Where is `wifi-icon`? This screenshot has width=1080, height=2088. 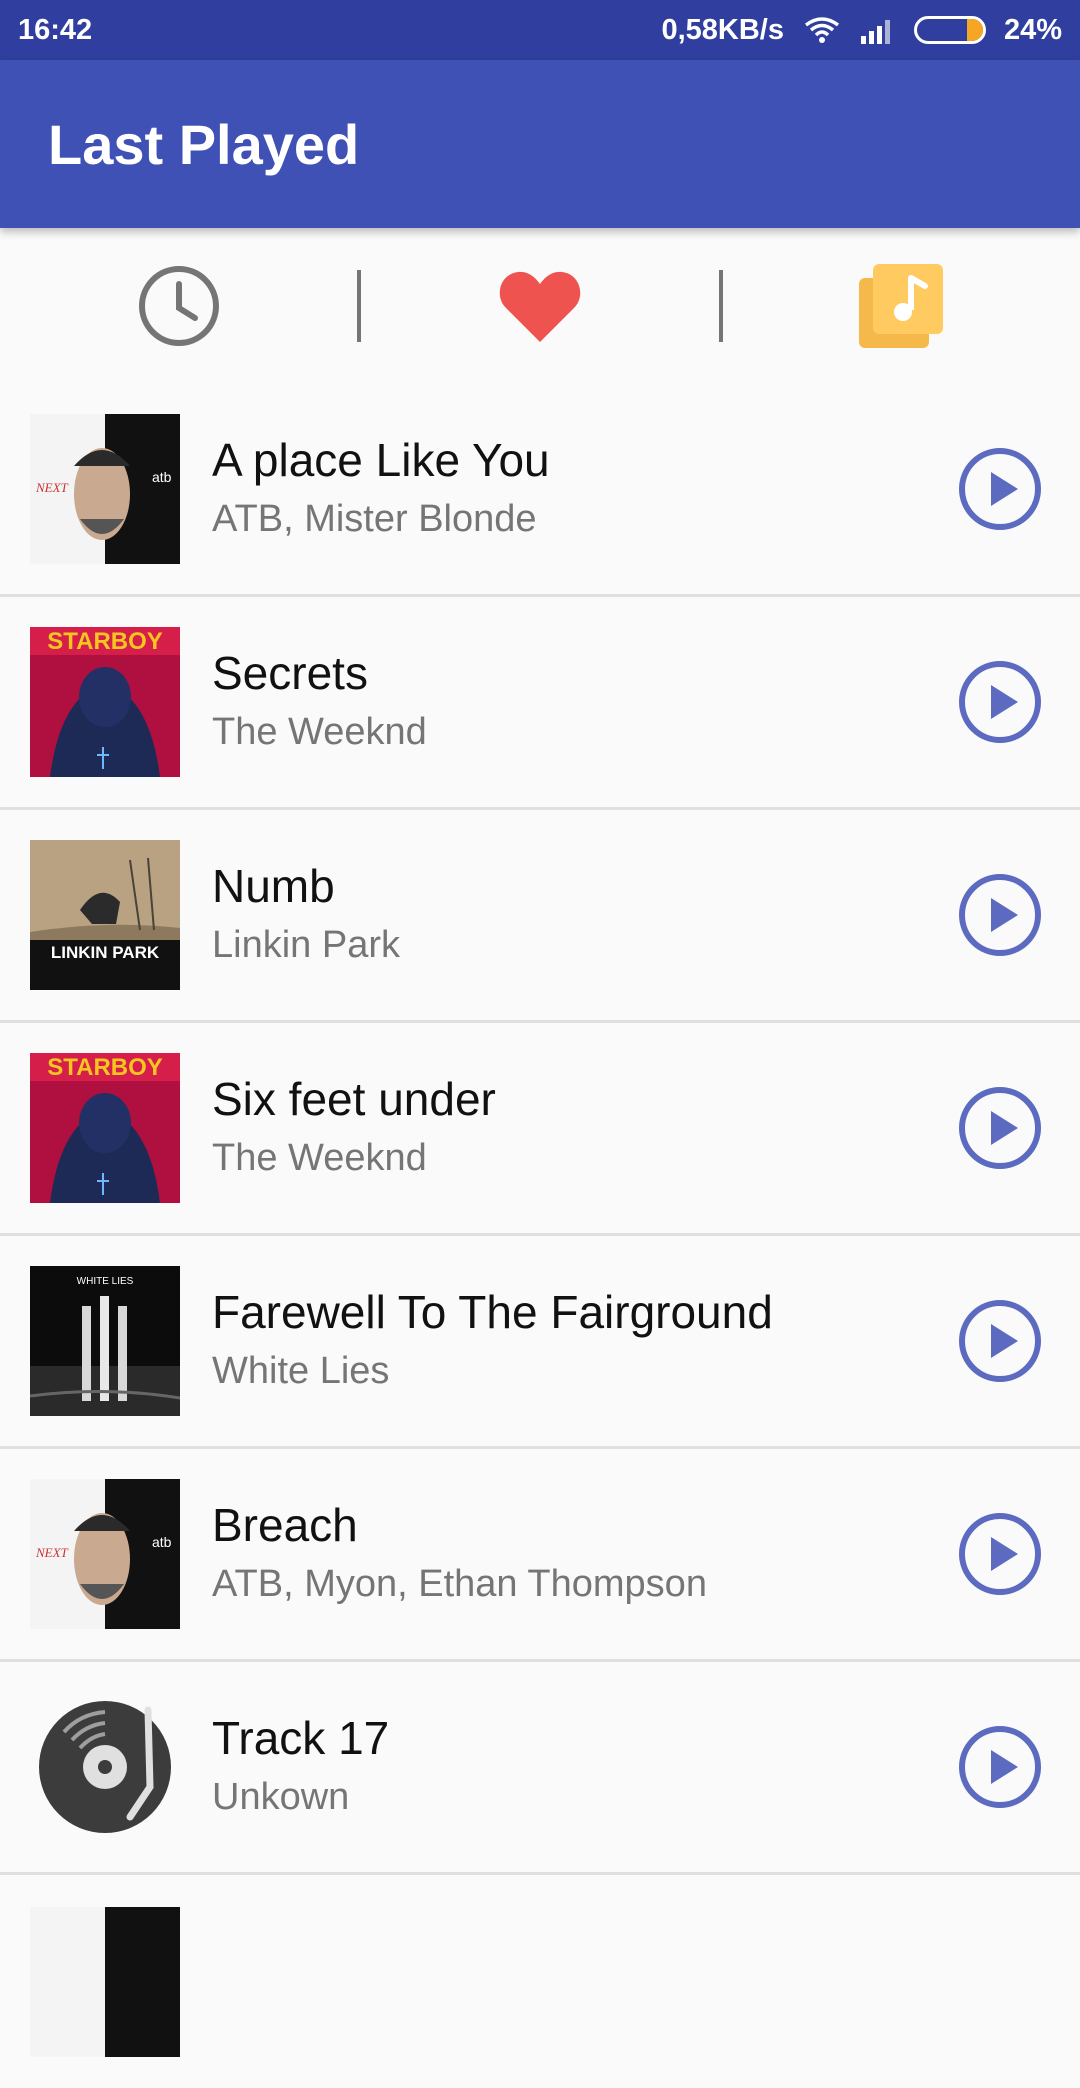 wifi-icon is located at coordinates (822, 30).